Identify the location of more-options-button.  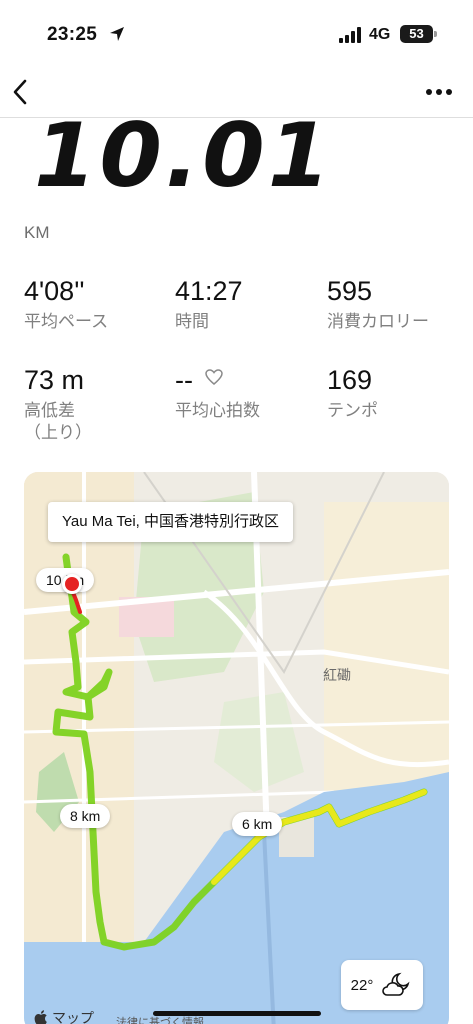
(439, 92).